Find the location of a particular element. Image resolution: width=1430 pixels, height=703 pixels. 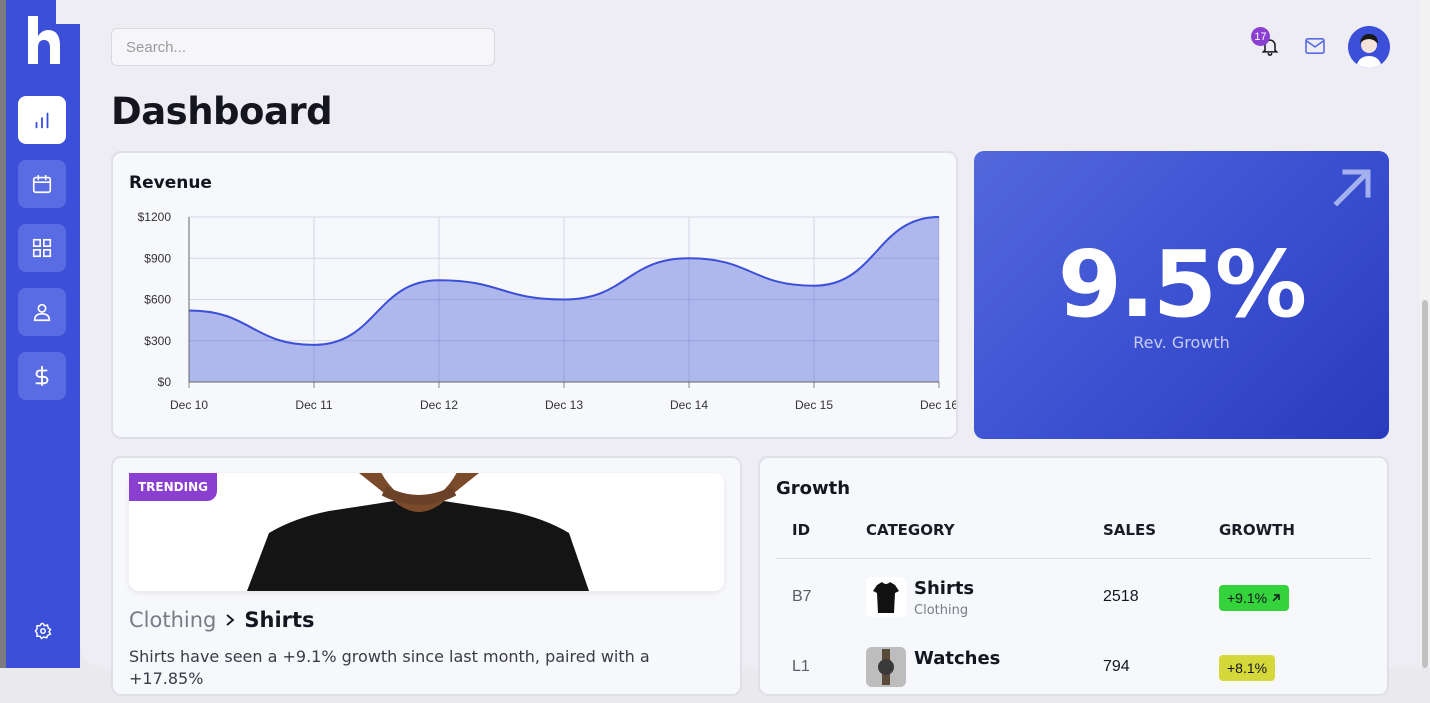

calendar-icon is located at coordinates (42, 184).